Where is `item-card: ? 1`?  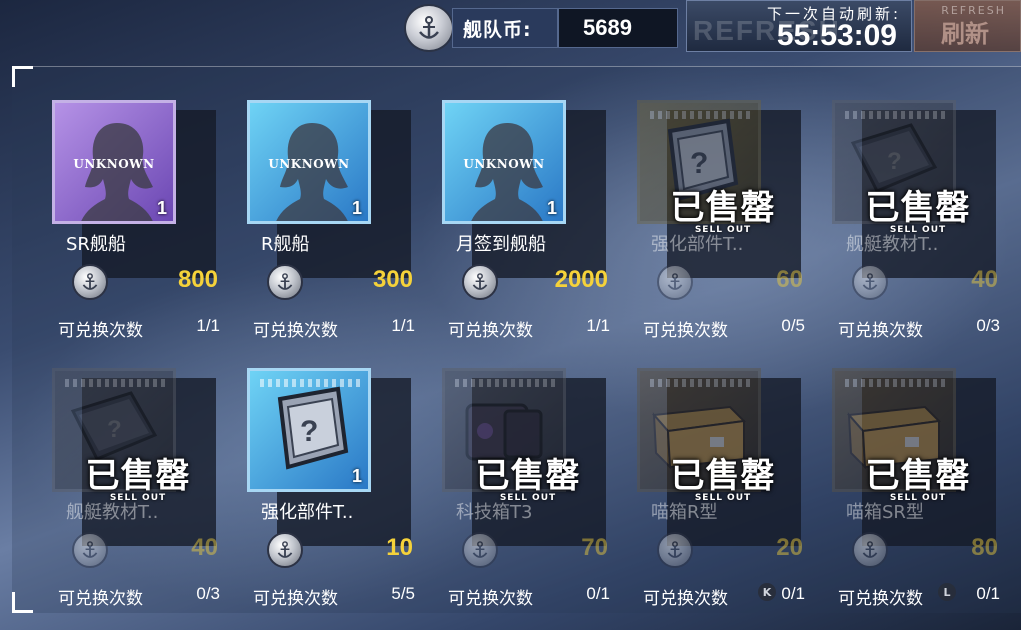
item-card: ? 1 is located at coordinates (309, 430).